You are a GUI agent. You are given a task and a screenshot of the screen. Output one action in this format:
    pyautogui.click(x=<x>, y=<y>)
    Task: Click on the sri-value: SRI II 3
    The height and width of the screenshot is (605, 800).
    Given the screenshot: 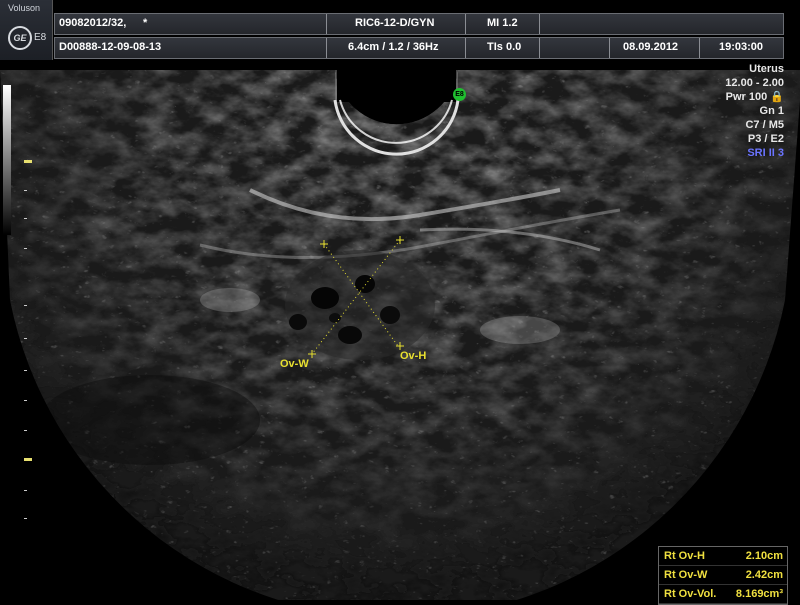 What is the action you would take?
    pyautogui.click(x=765, y=153)
    